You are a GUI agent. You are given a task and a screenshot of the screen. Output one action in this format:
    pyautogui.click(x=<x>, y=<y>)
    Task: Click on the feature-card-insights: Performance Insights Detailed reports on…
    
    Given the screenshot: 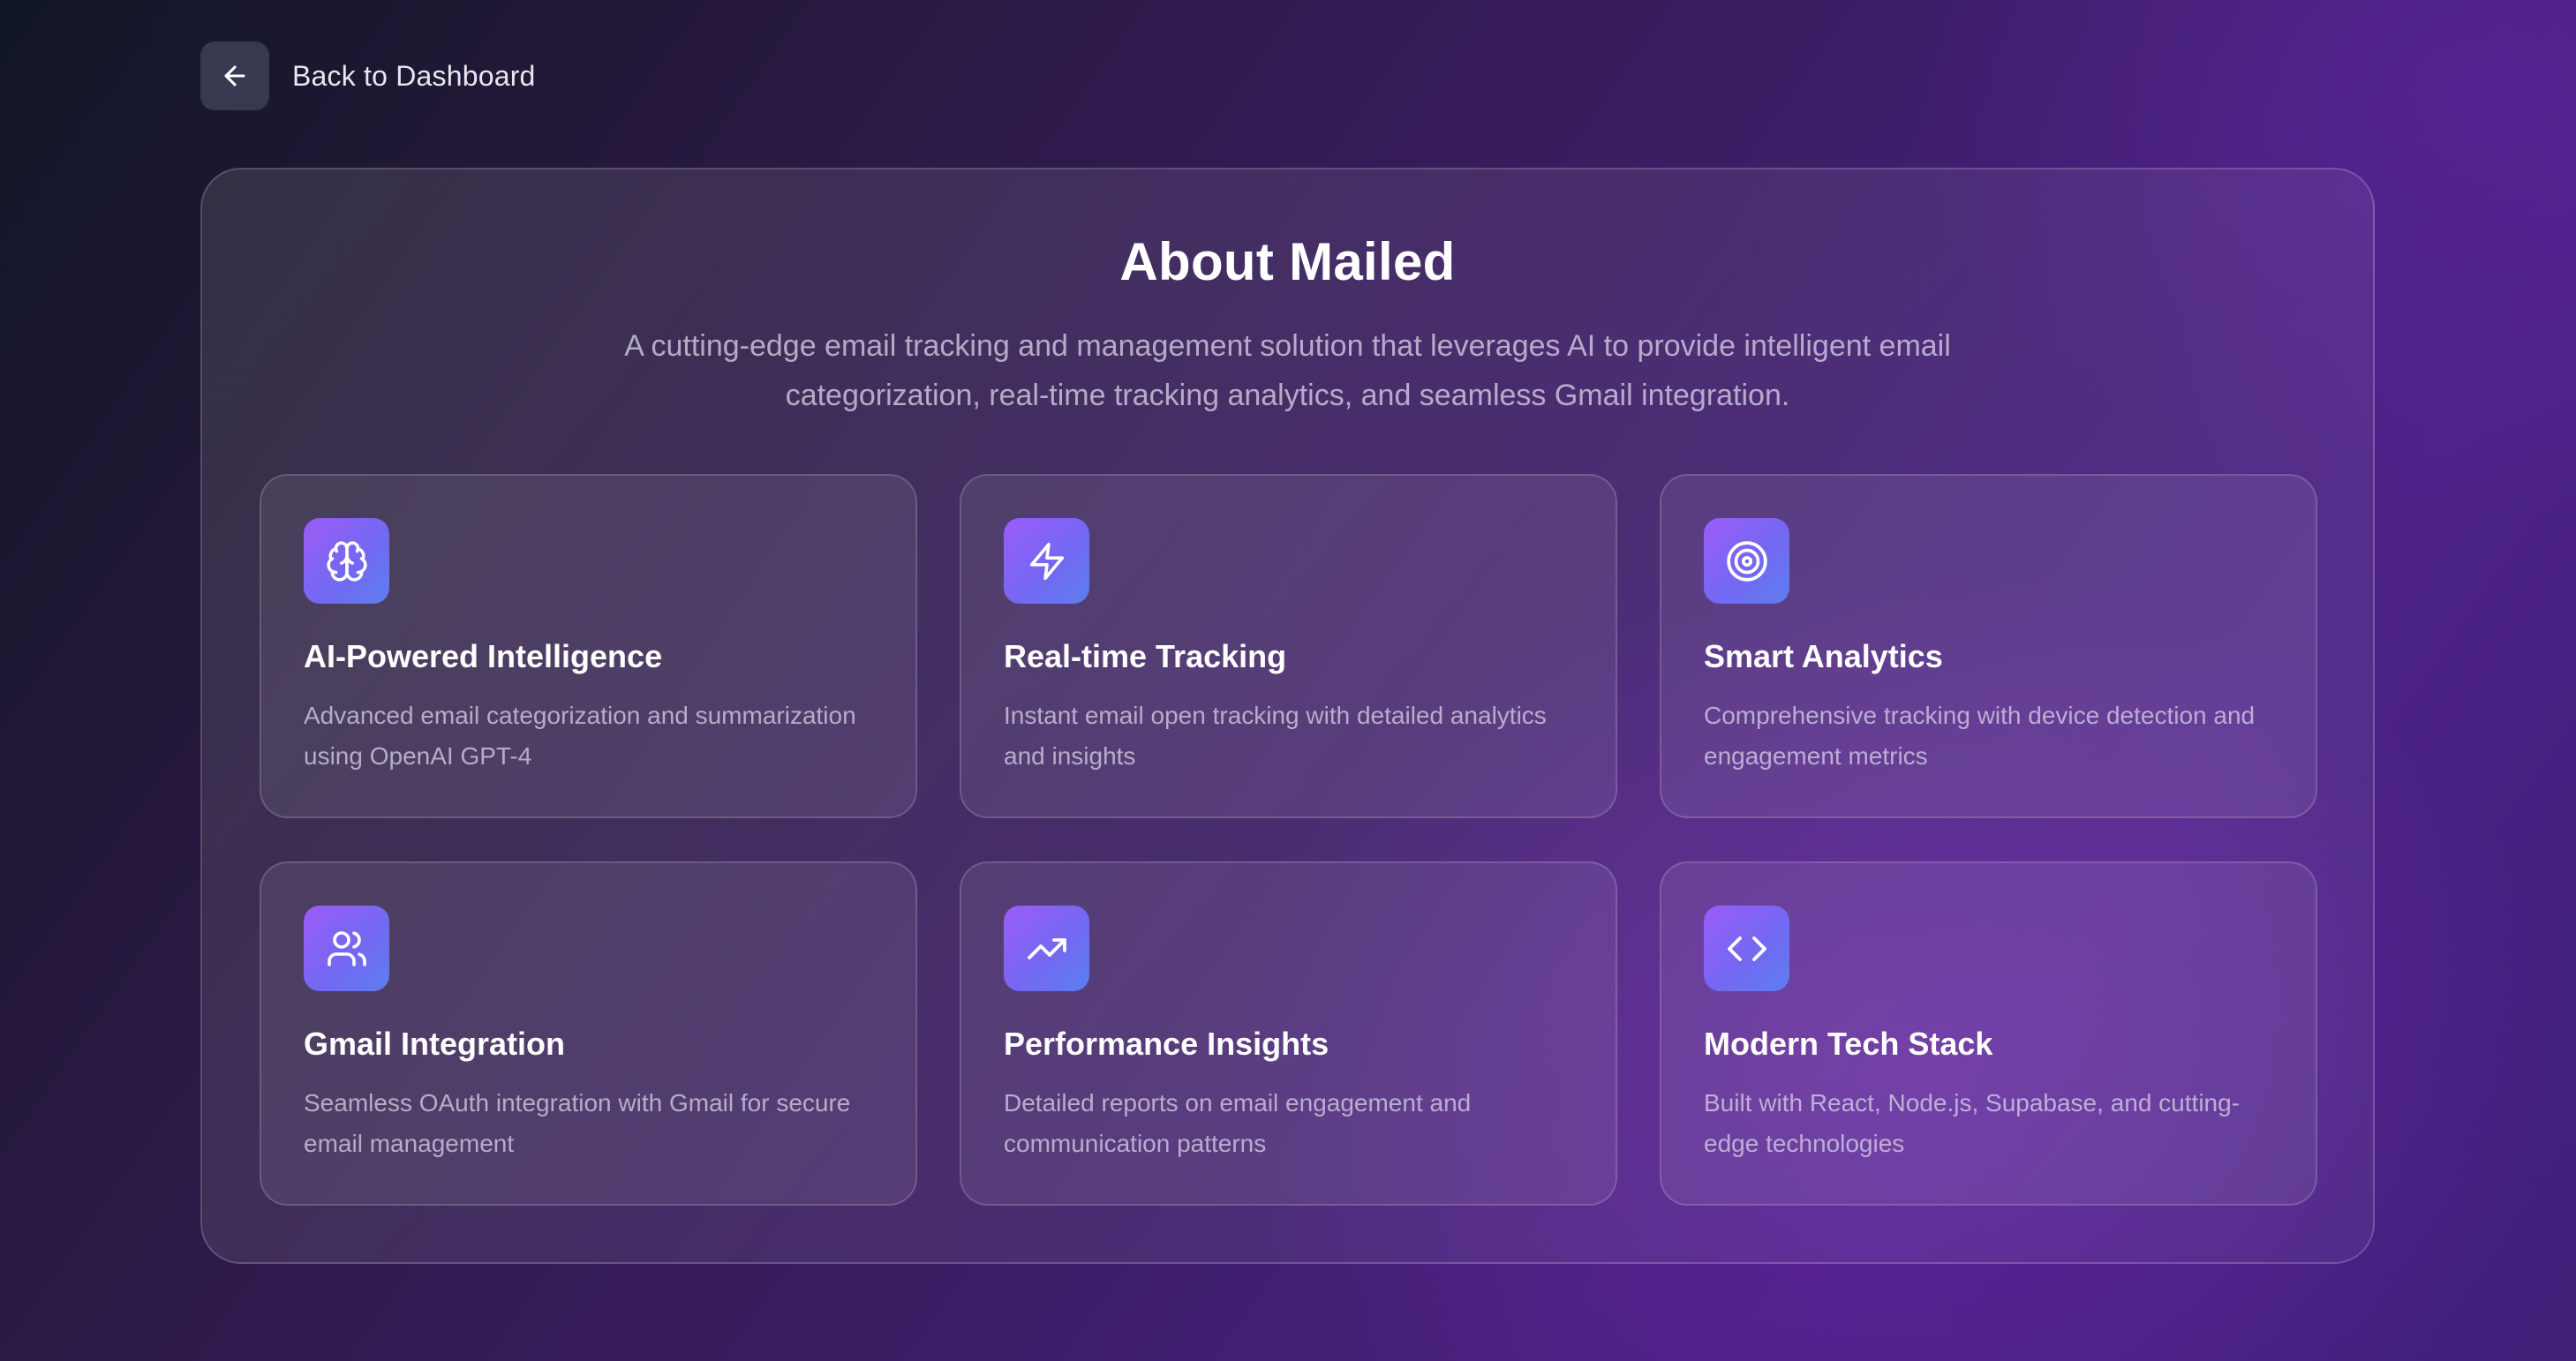 What is the action you would take?
    pyautogui.click(x=1289, y=1033)
    